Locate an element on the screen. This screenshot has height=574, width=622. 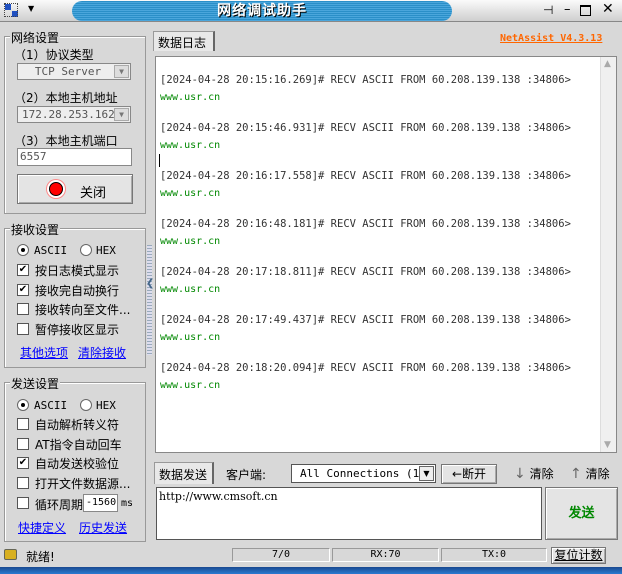
arrow-up-icon: ↑ is located at coordinates (576, 474).